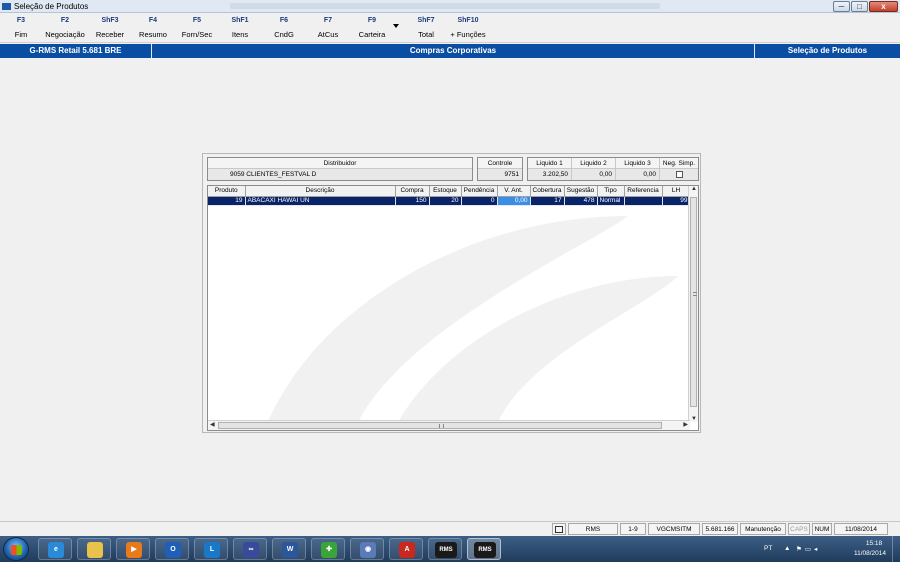 This screenshot has height=562, width=900. What do you see at coordinates (240, 20) in the screenshot?
I see `fkey-code: ShF1` at bounding box center [240, 20].